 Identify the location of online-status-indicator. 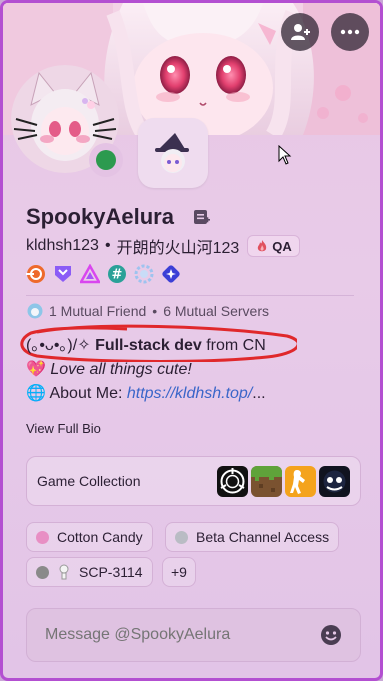
(106, 160).